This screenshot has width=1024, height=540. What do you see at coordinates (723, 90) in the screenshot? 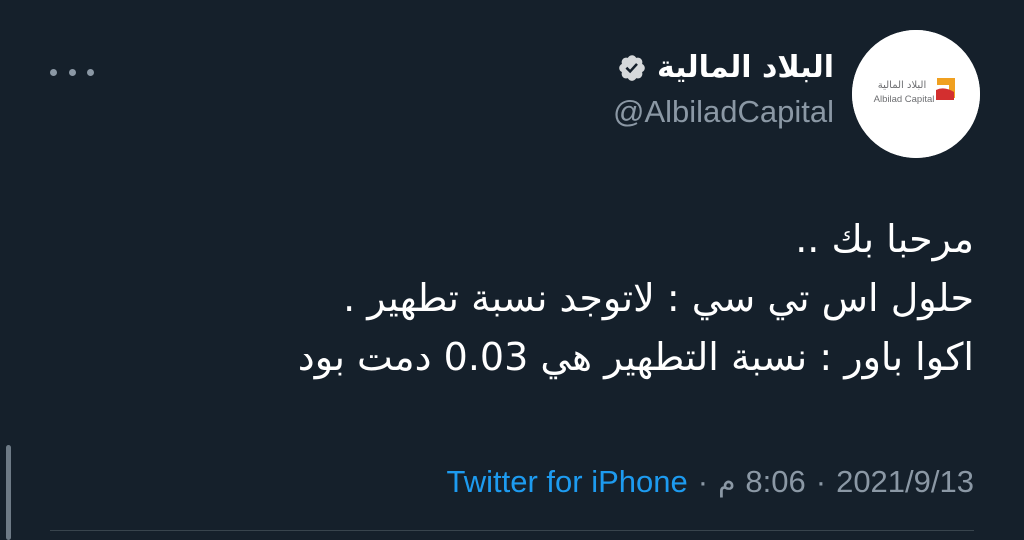
I see `author-block: البلاد المالية @AlbiladCapital` at bounding box center [723, 90].